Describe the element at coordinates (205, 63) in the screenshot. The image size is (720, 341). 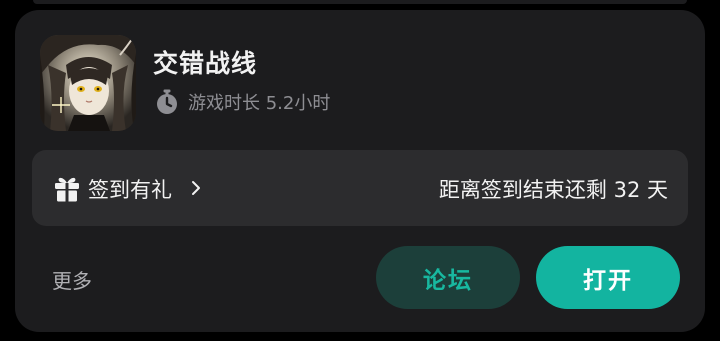
I see `game-title: 交错战线` at that location.